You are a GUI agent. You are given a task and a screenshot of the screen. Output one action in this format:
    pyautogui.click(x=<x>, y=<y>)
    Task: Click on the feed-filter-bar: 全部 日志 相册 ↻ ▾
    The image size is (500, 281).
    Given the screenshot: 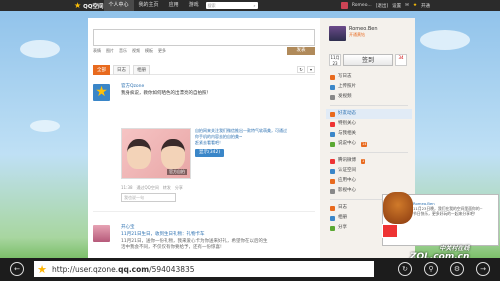 What is the action you would take?
    pyautogui.click(x=204, y=69)
    